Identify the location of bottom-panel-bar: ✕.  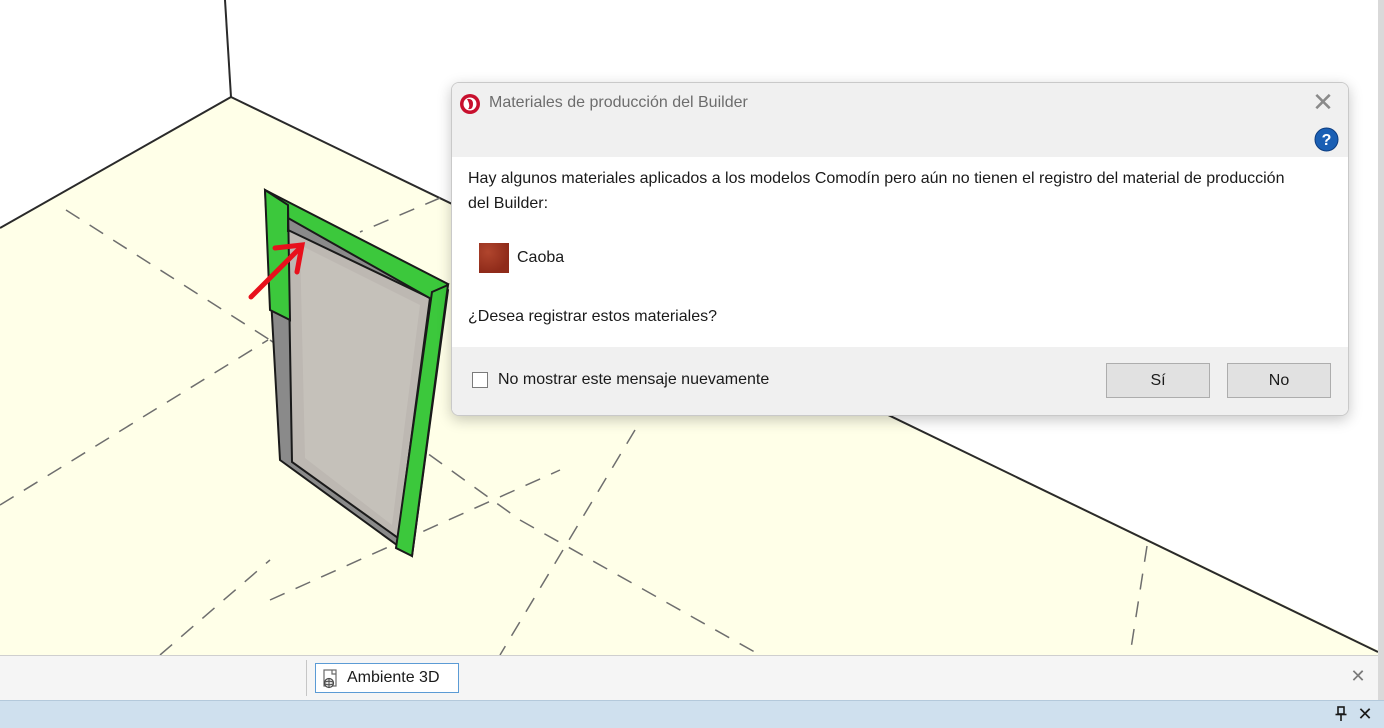
(692, 714).